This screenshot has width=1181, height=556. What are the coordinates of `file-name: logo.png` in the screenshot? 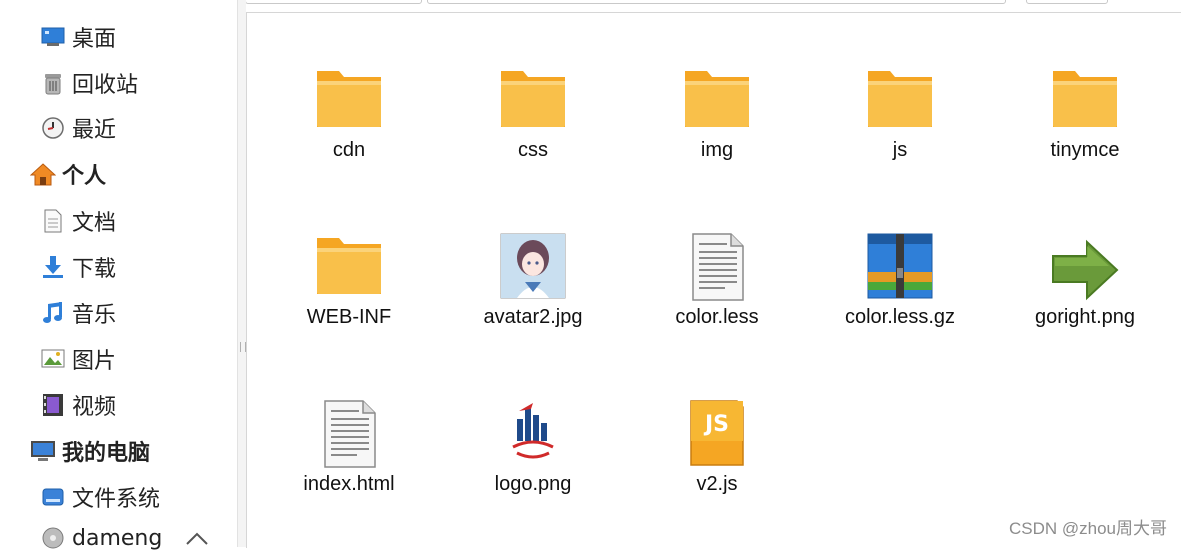 It's located at (533, 484).